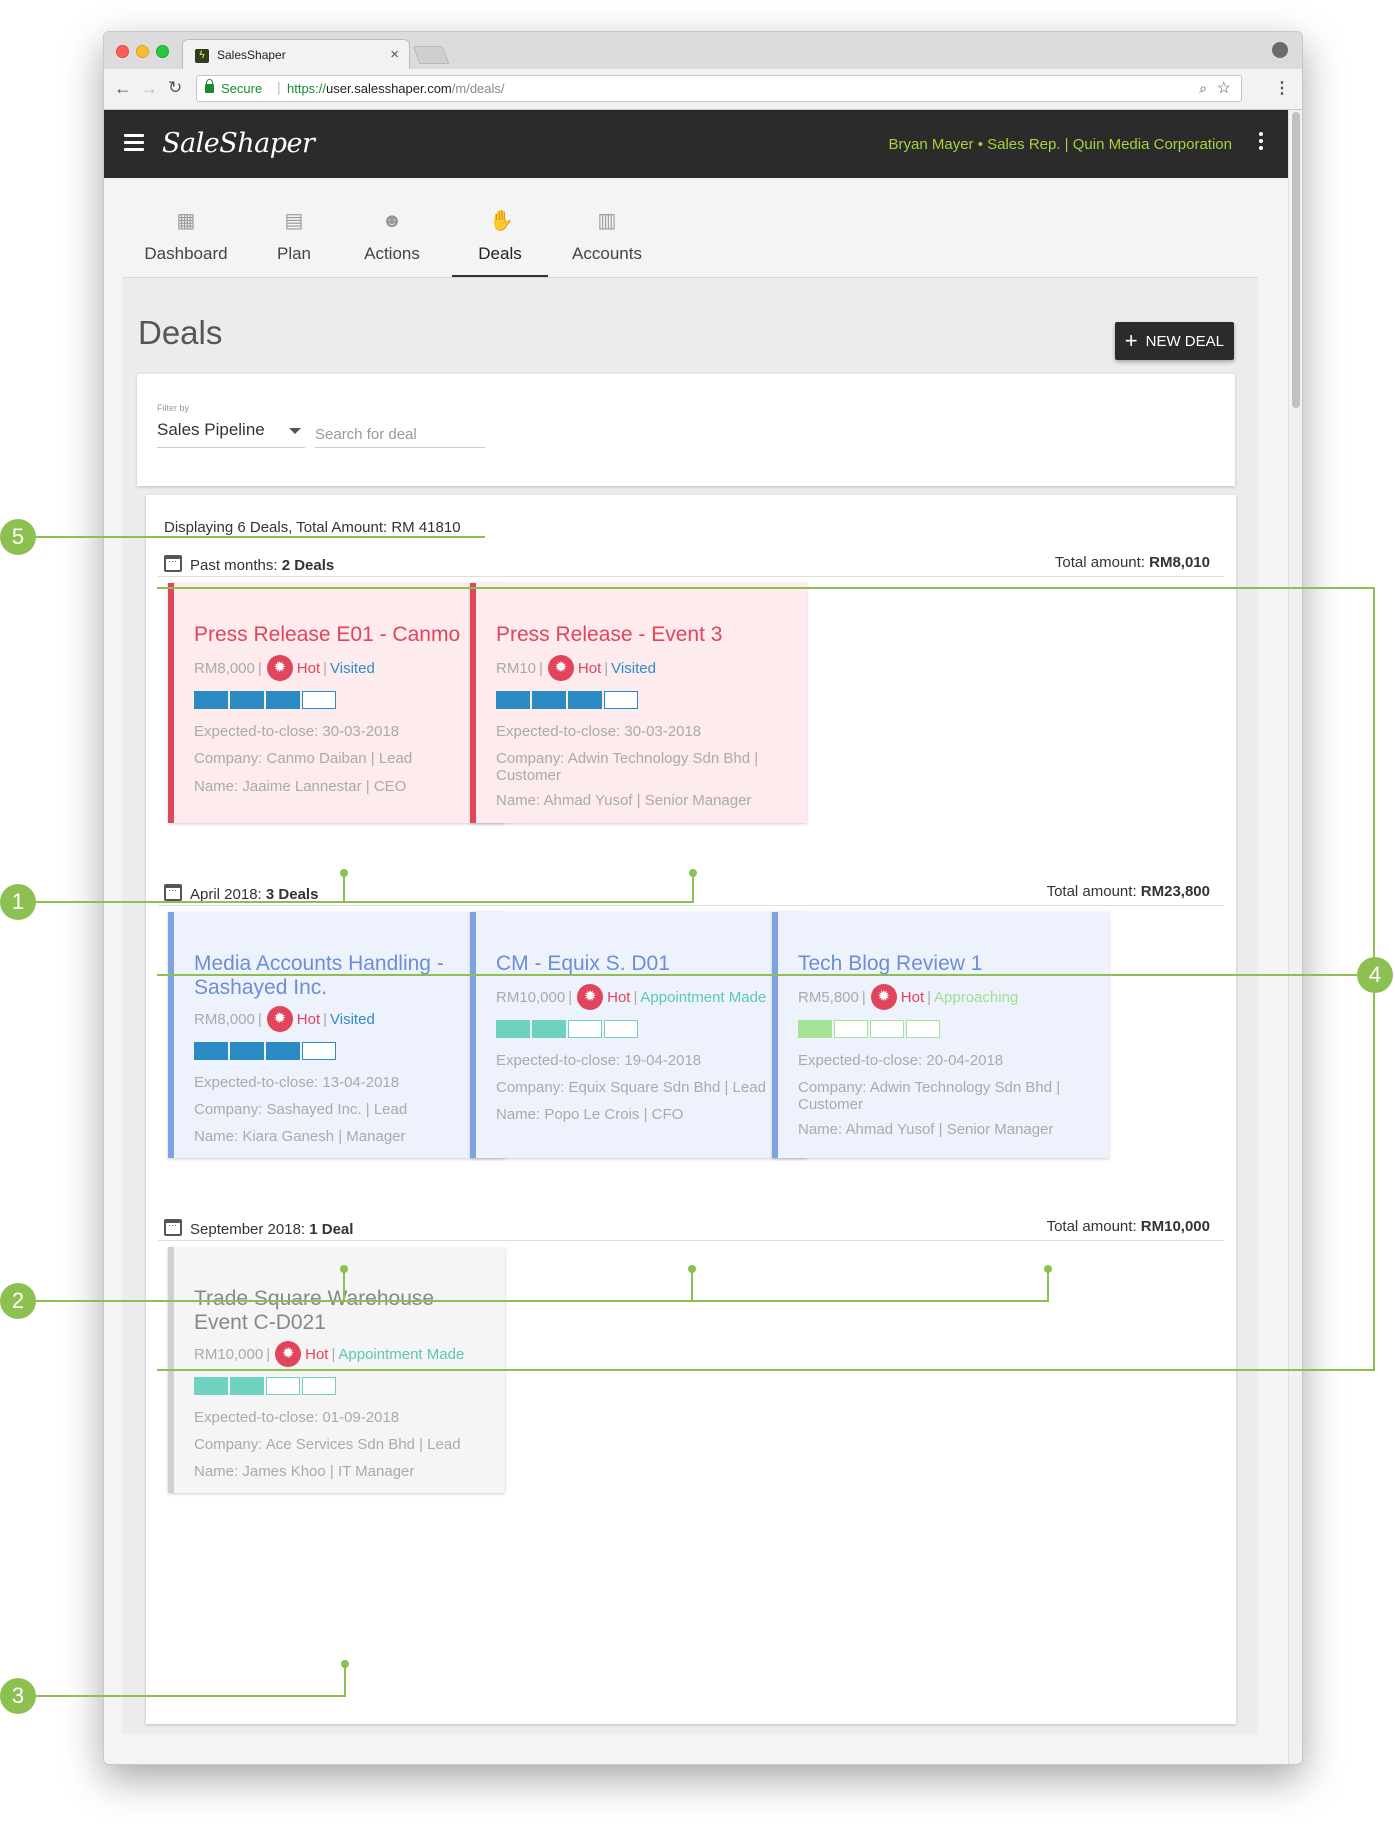  I want to click on zoom-icon: ⌕, so click(1203, 88).